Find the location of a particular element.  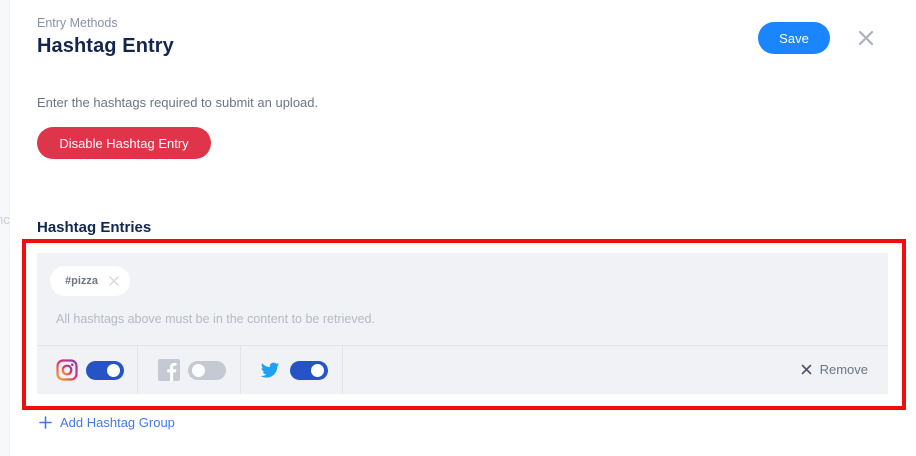

add-hashtag-group-button: Add Hashtag Group is located at coordinates (107, 422).